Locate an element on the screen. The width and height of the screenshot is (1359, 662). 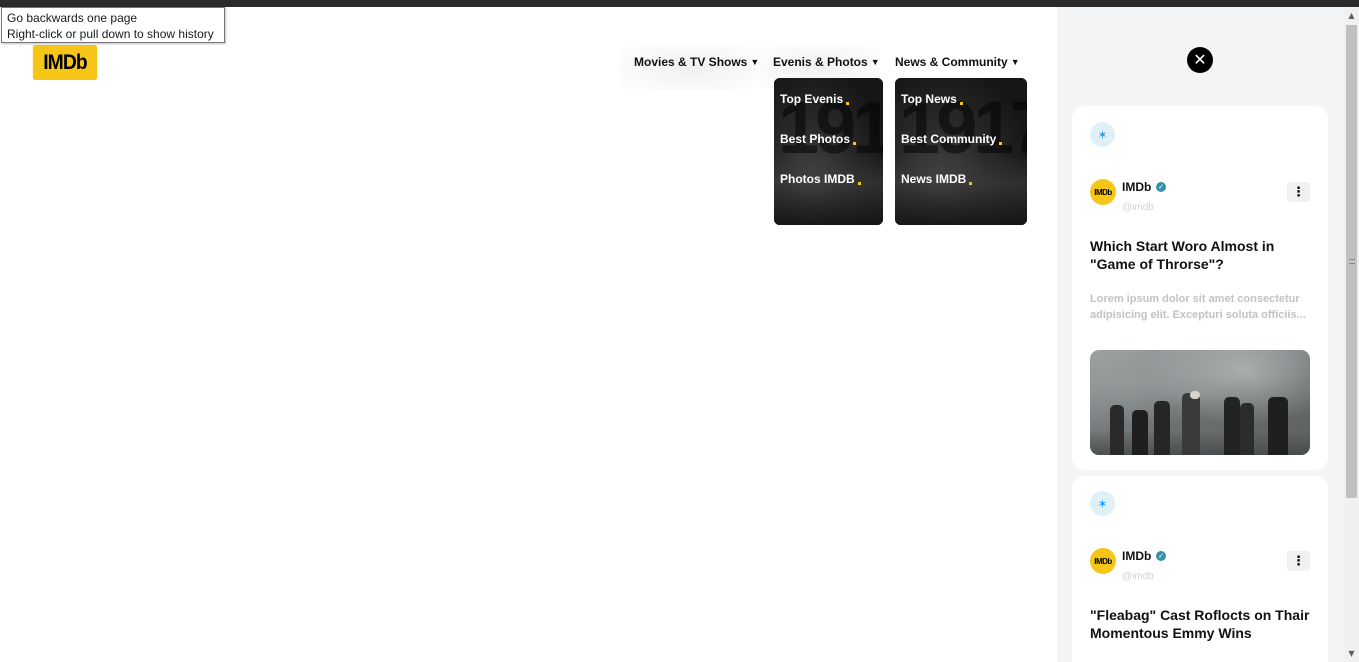
scroll-up-arrow-icon: ▲ is located at coordinates (1351, 15).